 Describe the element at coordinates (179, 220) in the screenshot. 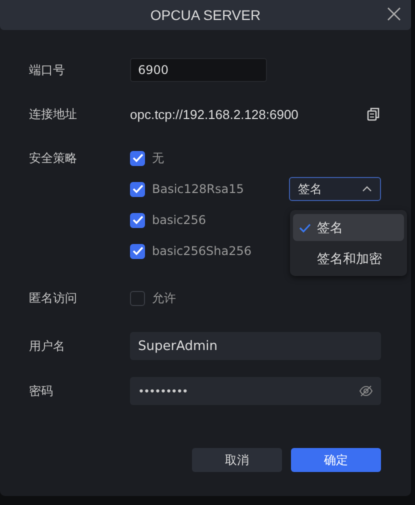

I see `checkbox-label: basic256` at that location.